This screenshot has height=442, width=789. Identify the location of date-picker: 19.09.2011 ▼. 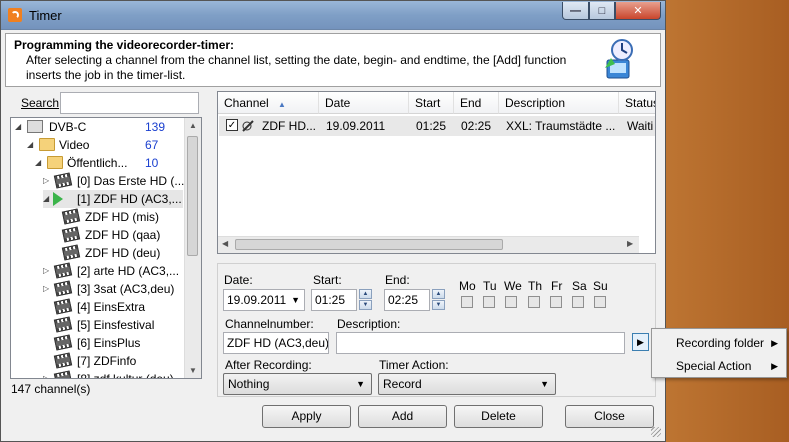
(264, 300).